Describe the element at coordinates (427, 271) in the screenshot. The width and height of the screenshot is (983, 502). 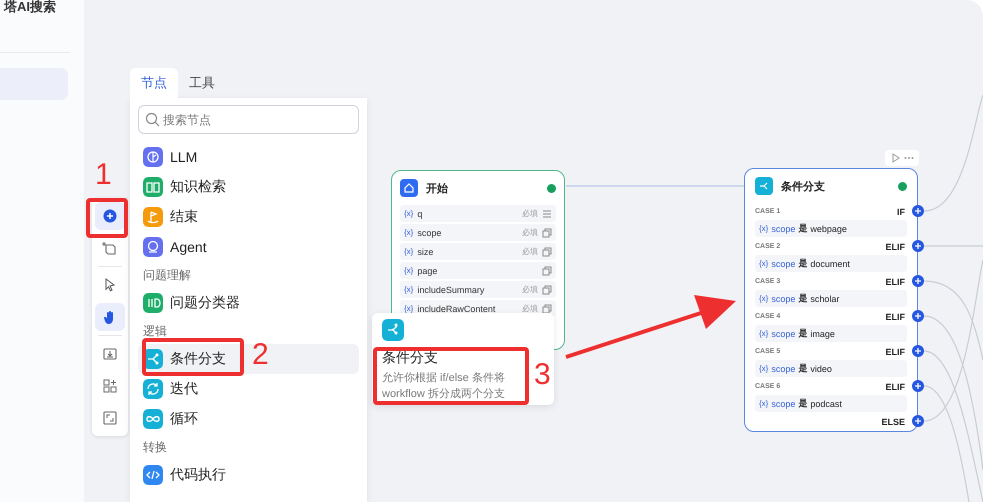
I see `variable-name: page` at that location.